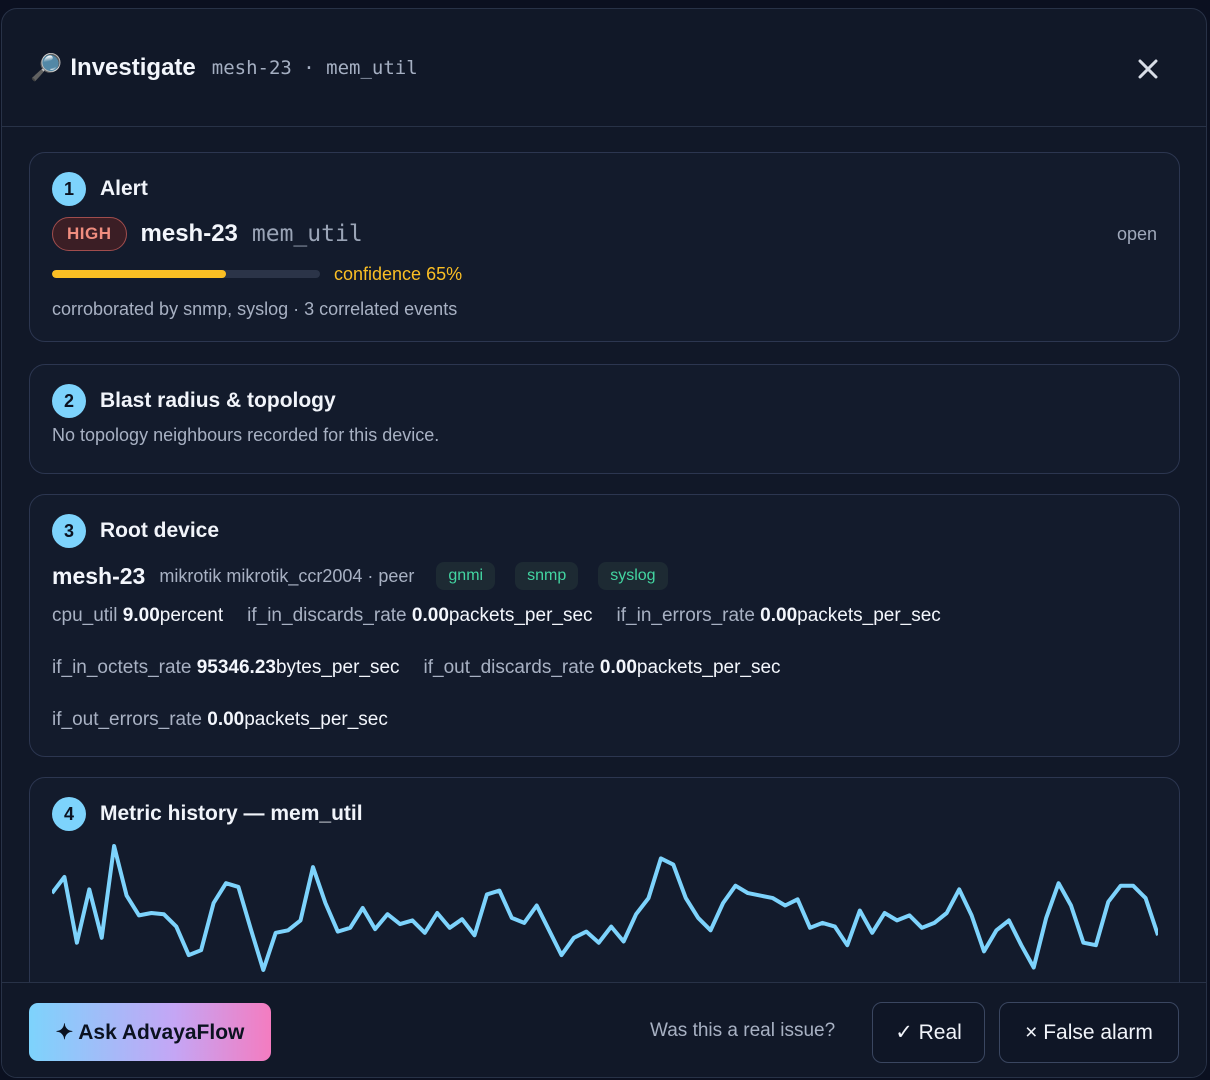  I want to click on step-number: 4, so click(69, 814).